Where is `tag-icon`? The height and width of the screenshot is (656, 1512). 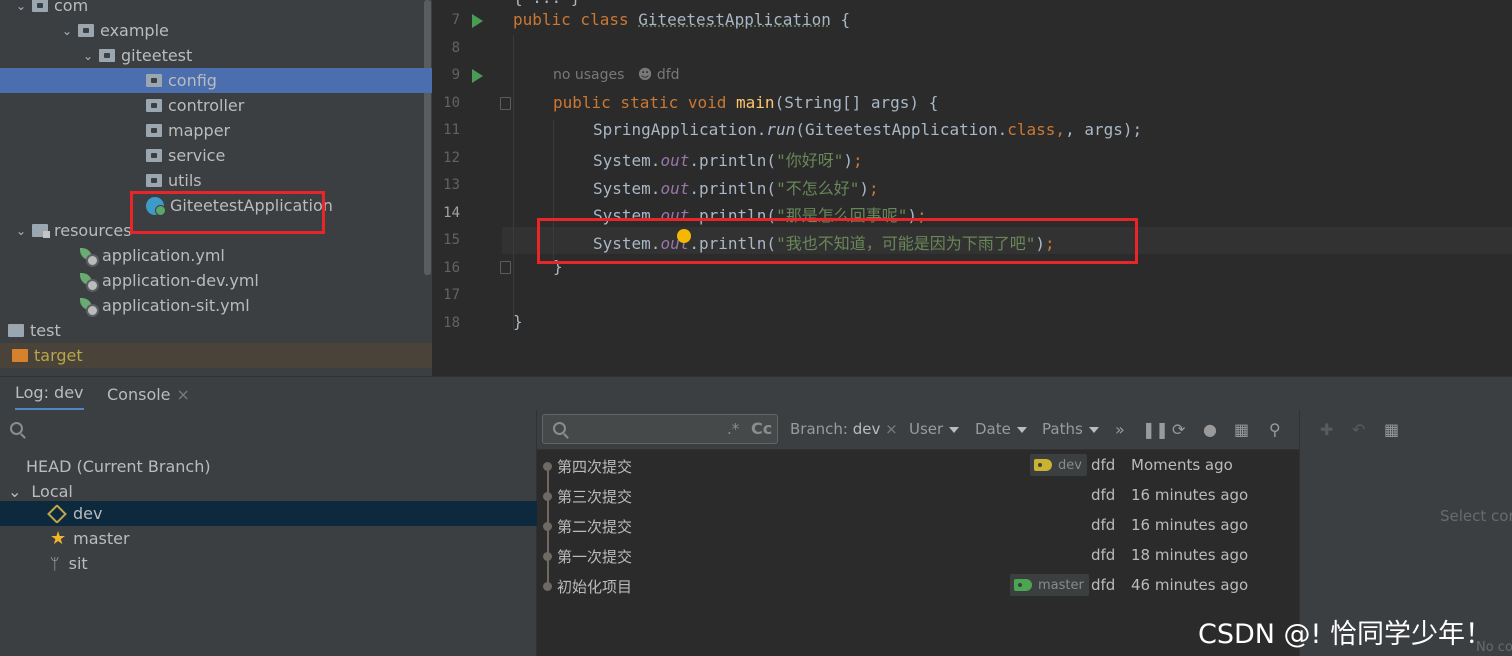 tag-icon is located at coordinates (57, 513).